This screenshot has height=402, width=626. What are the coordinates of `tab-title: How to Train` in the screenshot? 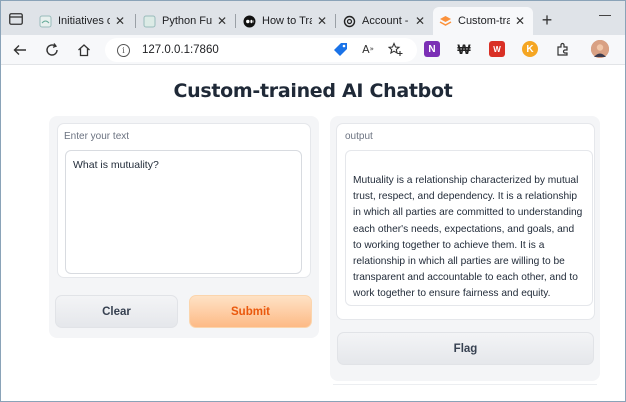 It's located at (287, 21).